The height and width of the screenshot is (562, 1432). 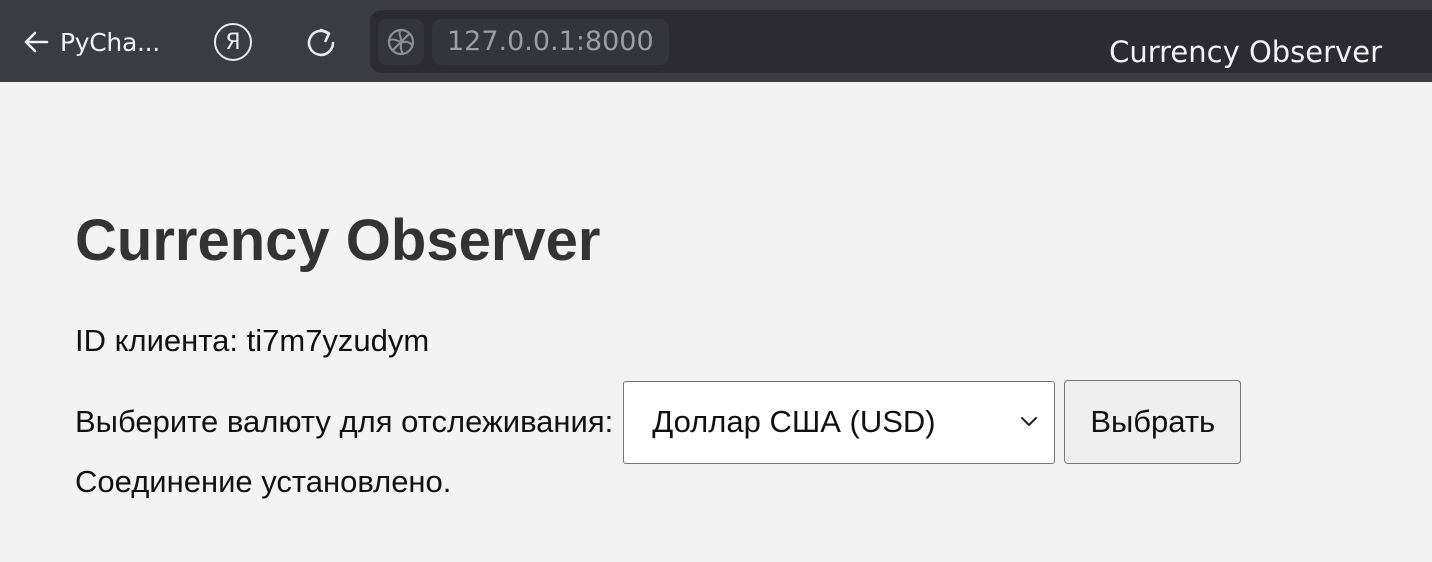 I want to click on globe-icon, so click(x=401, y=42).